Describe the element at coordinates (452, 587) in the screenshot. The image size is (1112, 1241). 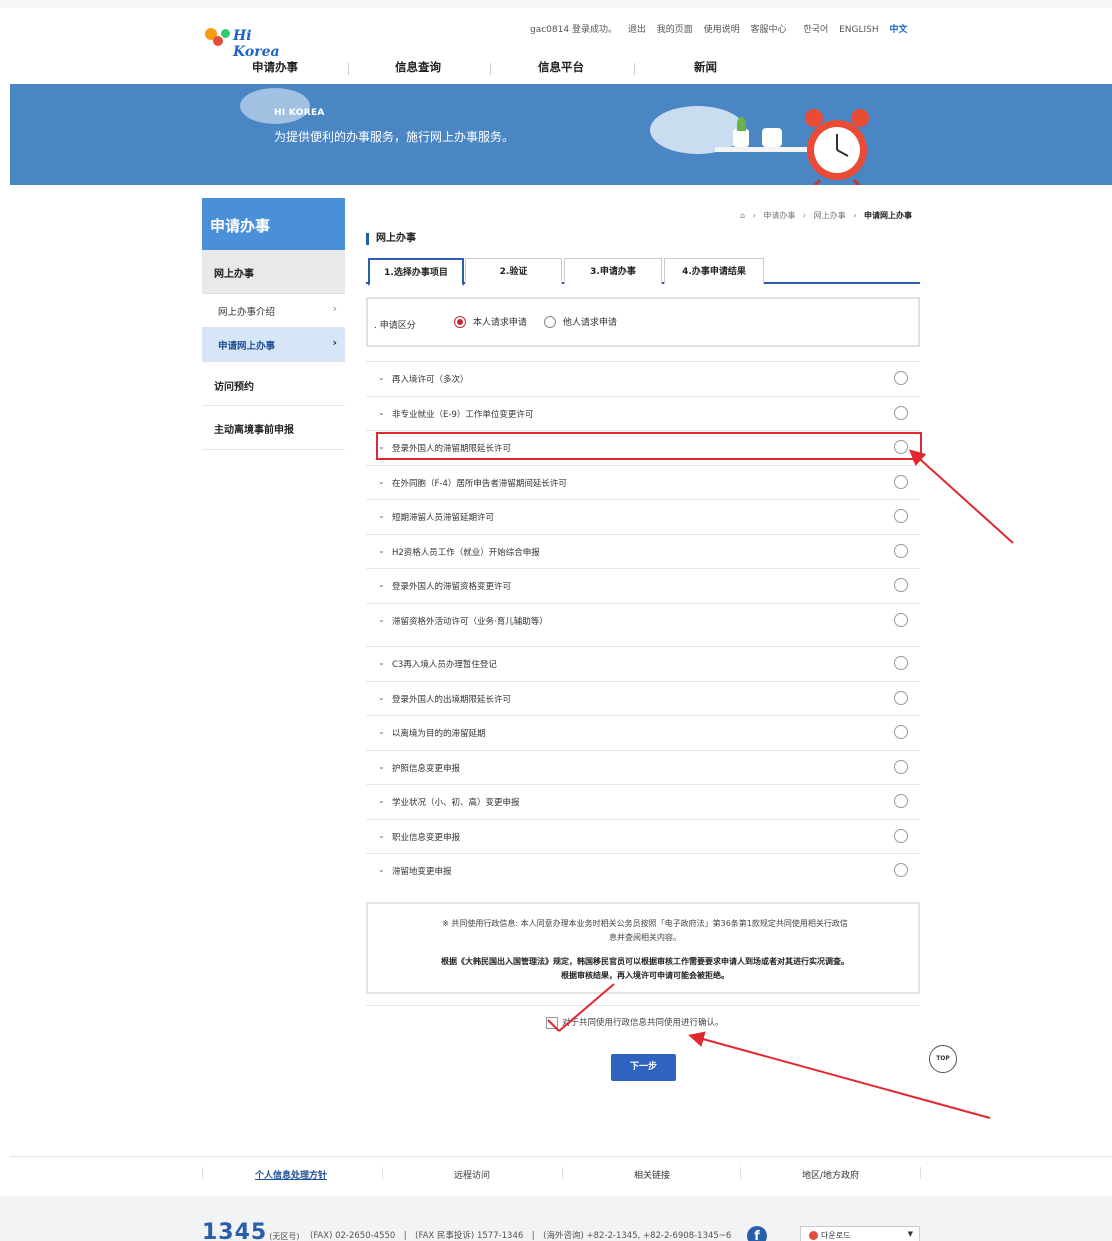
I see `application-item-label: 登录外国人的滞留资格变更许可` at that location.